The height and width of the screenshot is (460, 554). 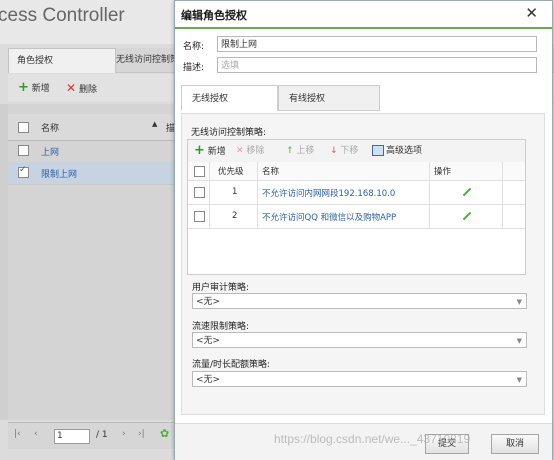 I want to click on name-field: 限制上网, so click(x=377, y=44).